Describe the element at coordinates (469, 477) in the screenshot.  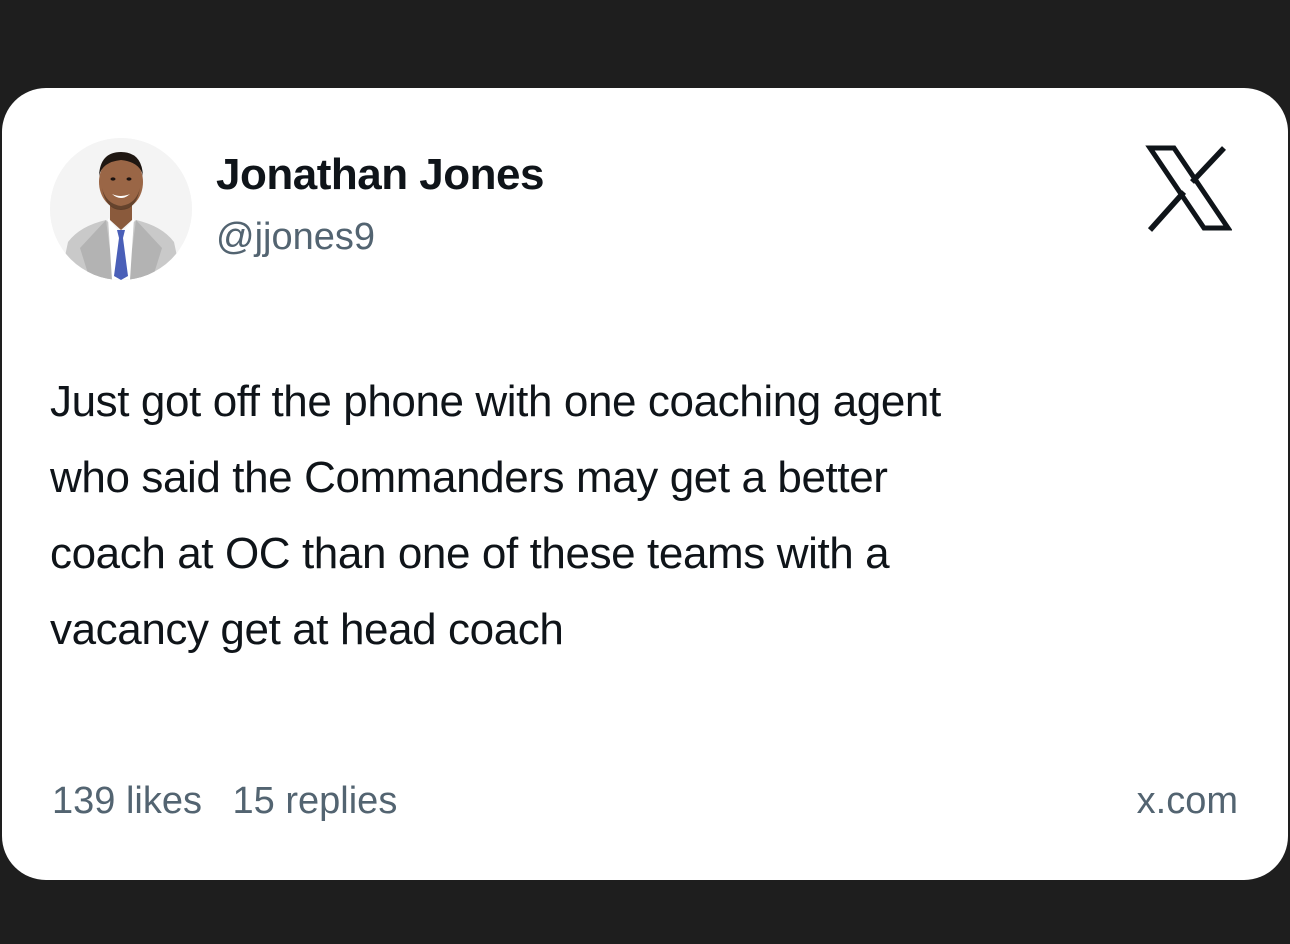
I see `post-text-line: who said the Commanders may get a better` at that location.